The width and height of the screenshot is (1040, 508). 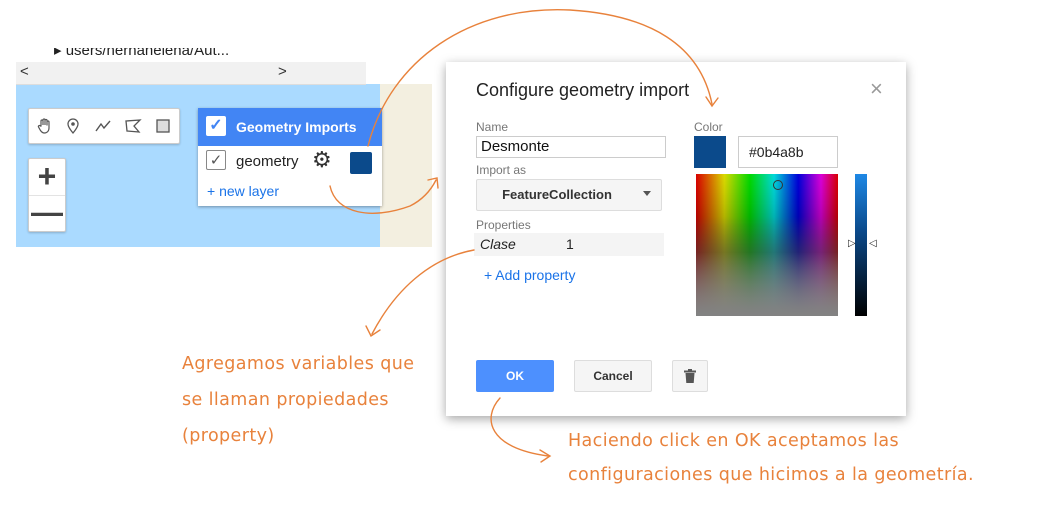 I want to click on line-icon, so click(x=103, y=126).